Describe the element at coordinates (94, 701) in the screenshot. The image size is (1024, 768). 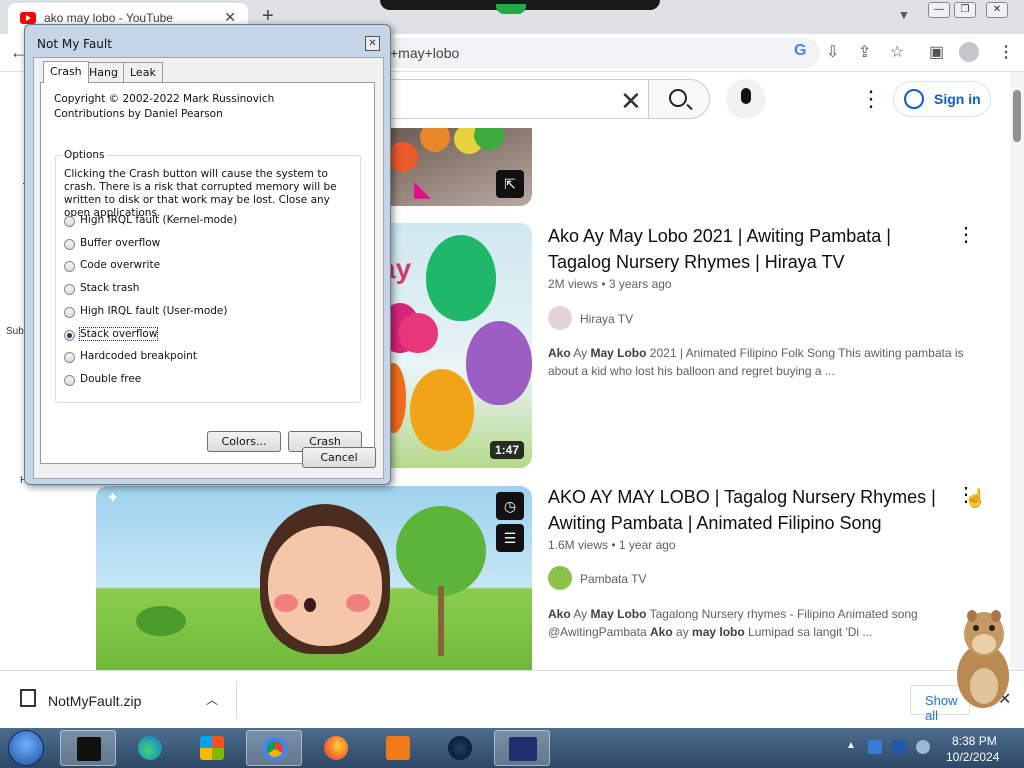
I see `download-filename: NotMyFault.zip` at that location.